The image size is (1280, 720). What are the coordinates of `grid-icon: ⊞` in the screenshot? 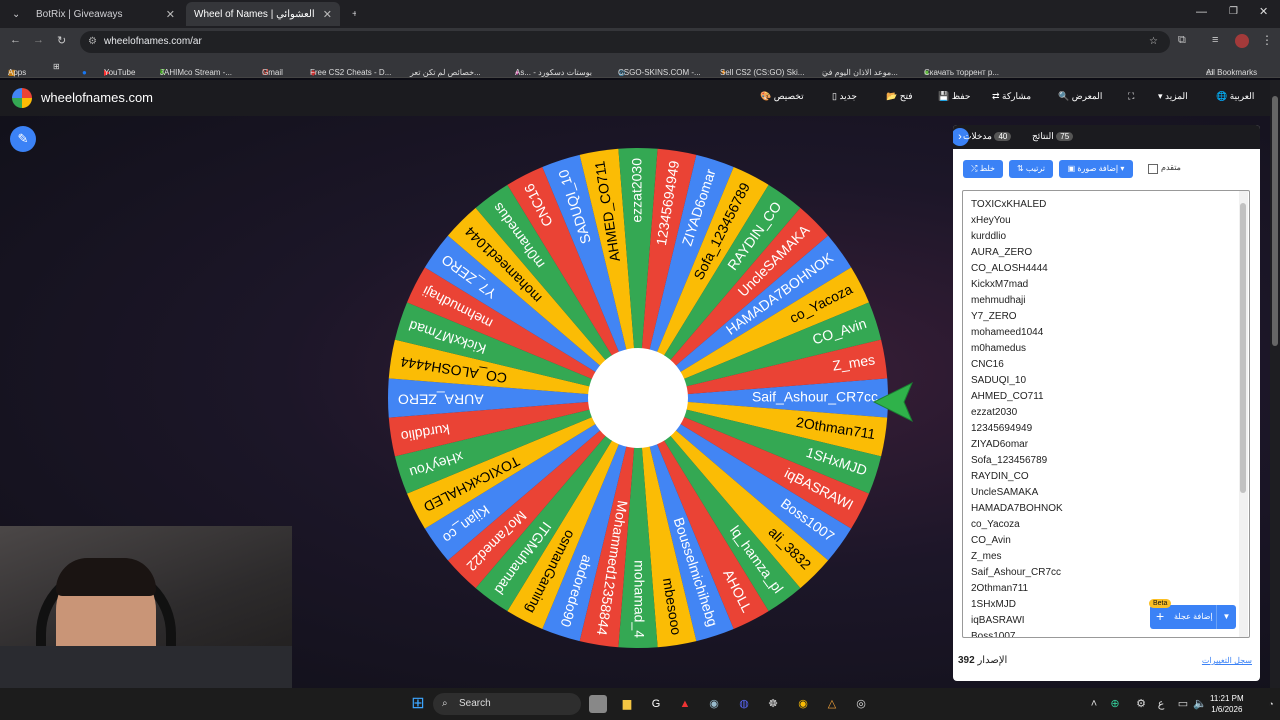 It's located at (56, 66).